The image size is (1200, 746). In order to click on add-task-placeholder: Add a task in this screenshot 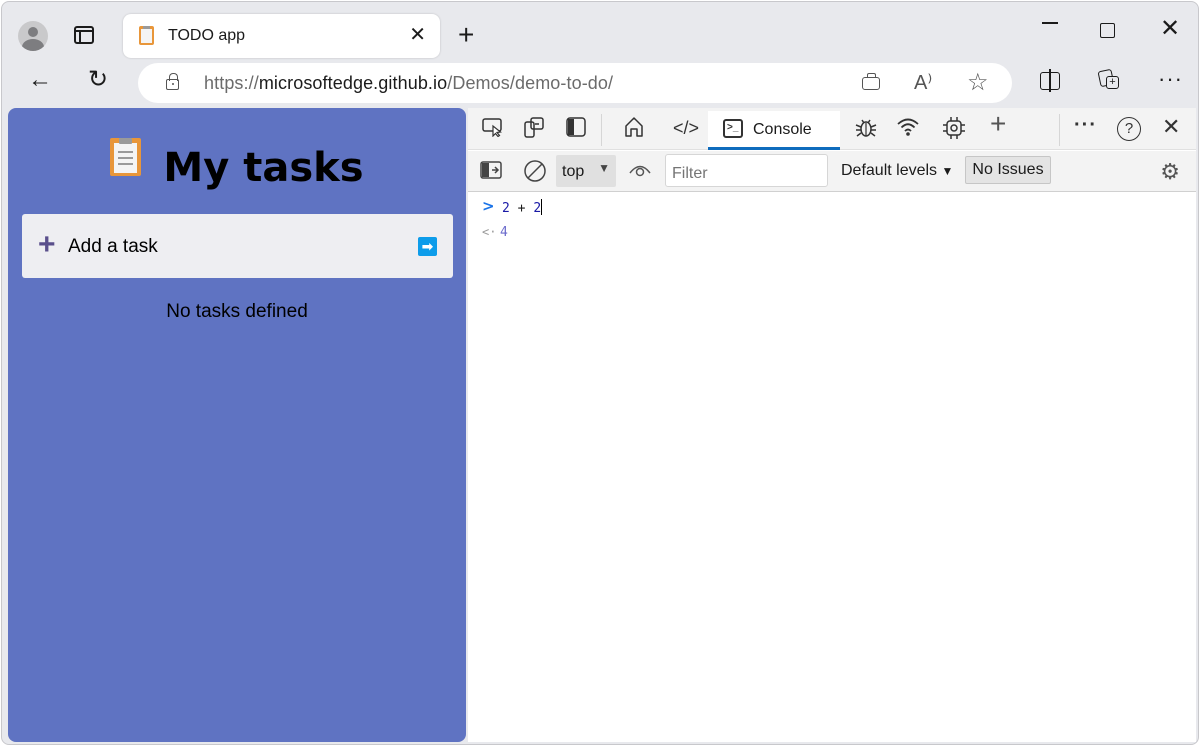, I will do `click(113, 246)`.